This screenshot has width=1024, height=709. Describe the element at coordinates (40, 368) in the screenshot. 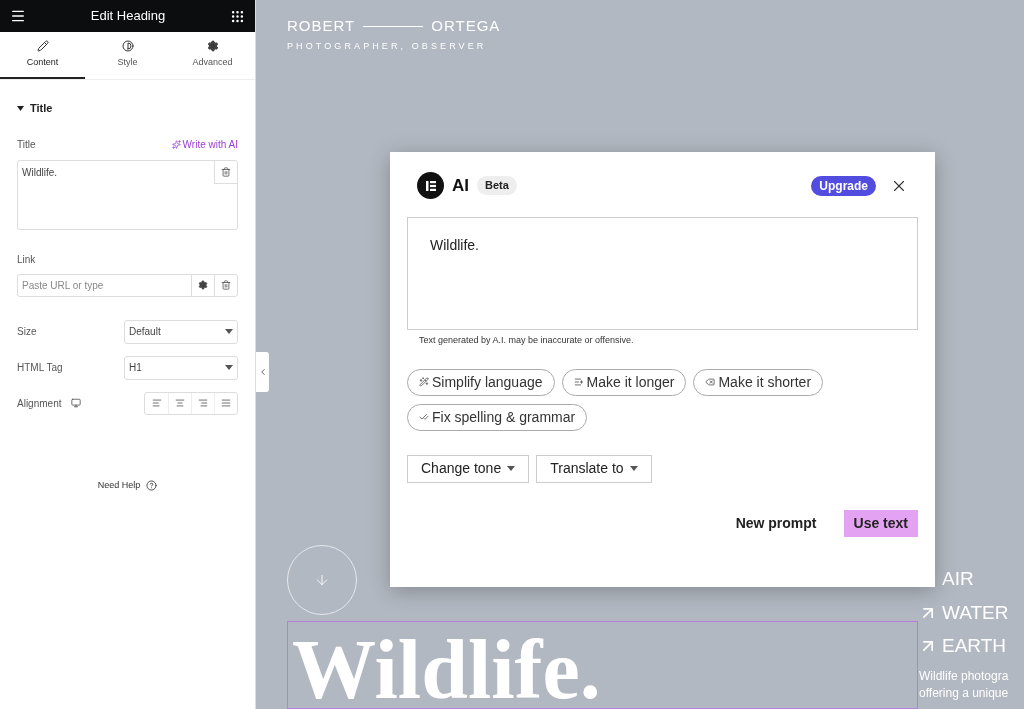

I see `field-label: HTML Tag` at that location.